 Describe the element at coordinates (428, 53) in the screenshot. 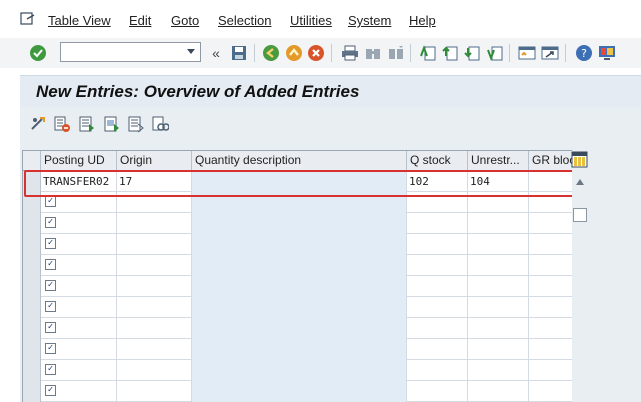

I see `first-page-icon` at that location.